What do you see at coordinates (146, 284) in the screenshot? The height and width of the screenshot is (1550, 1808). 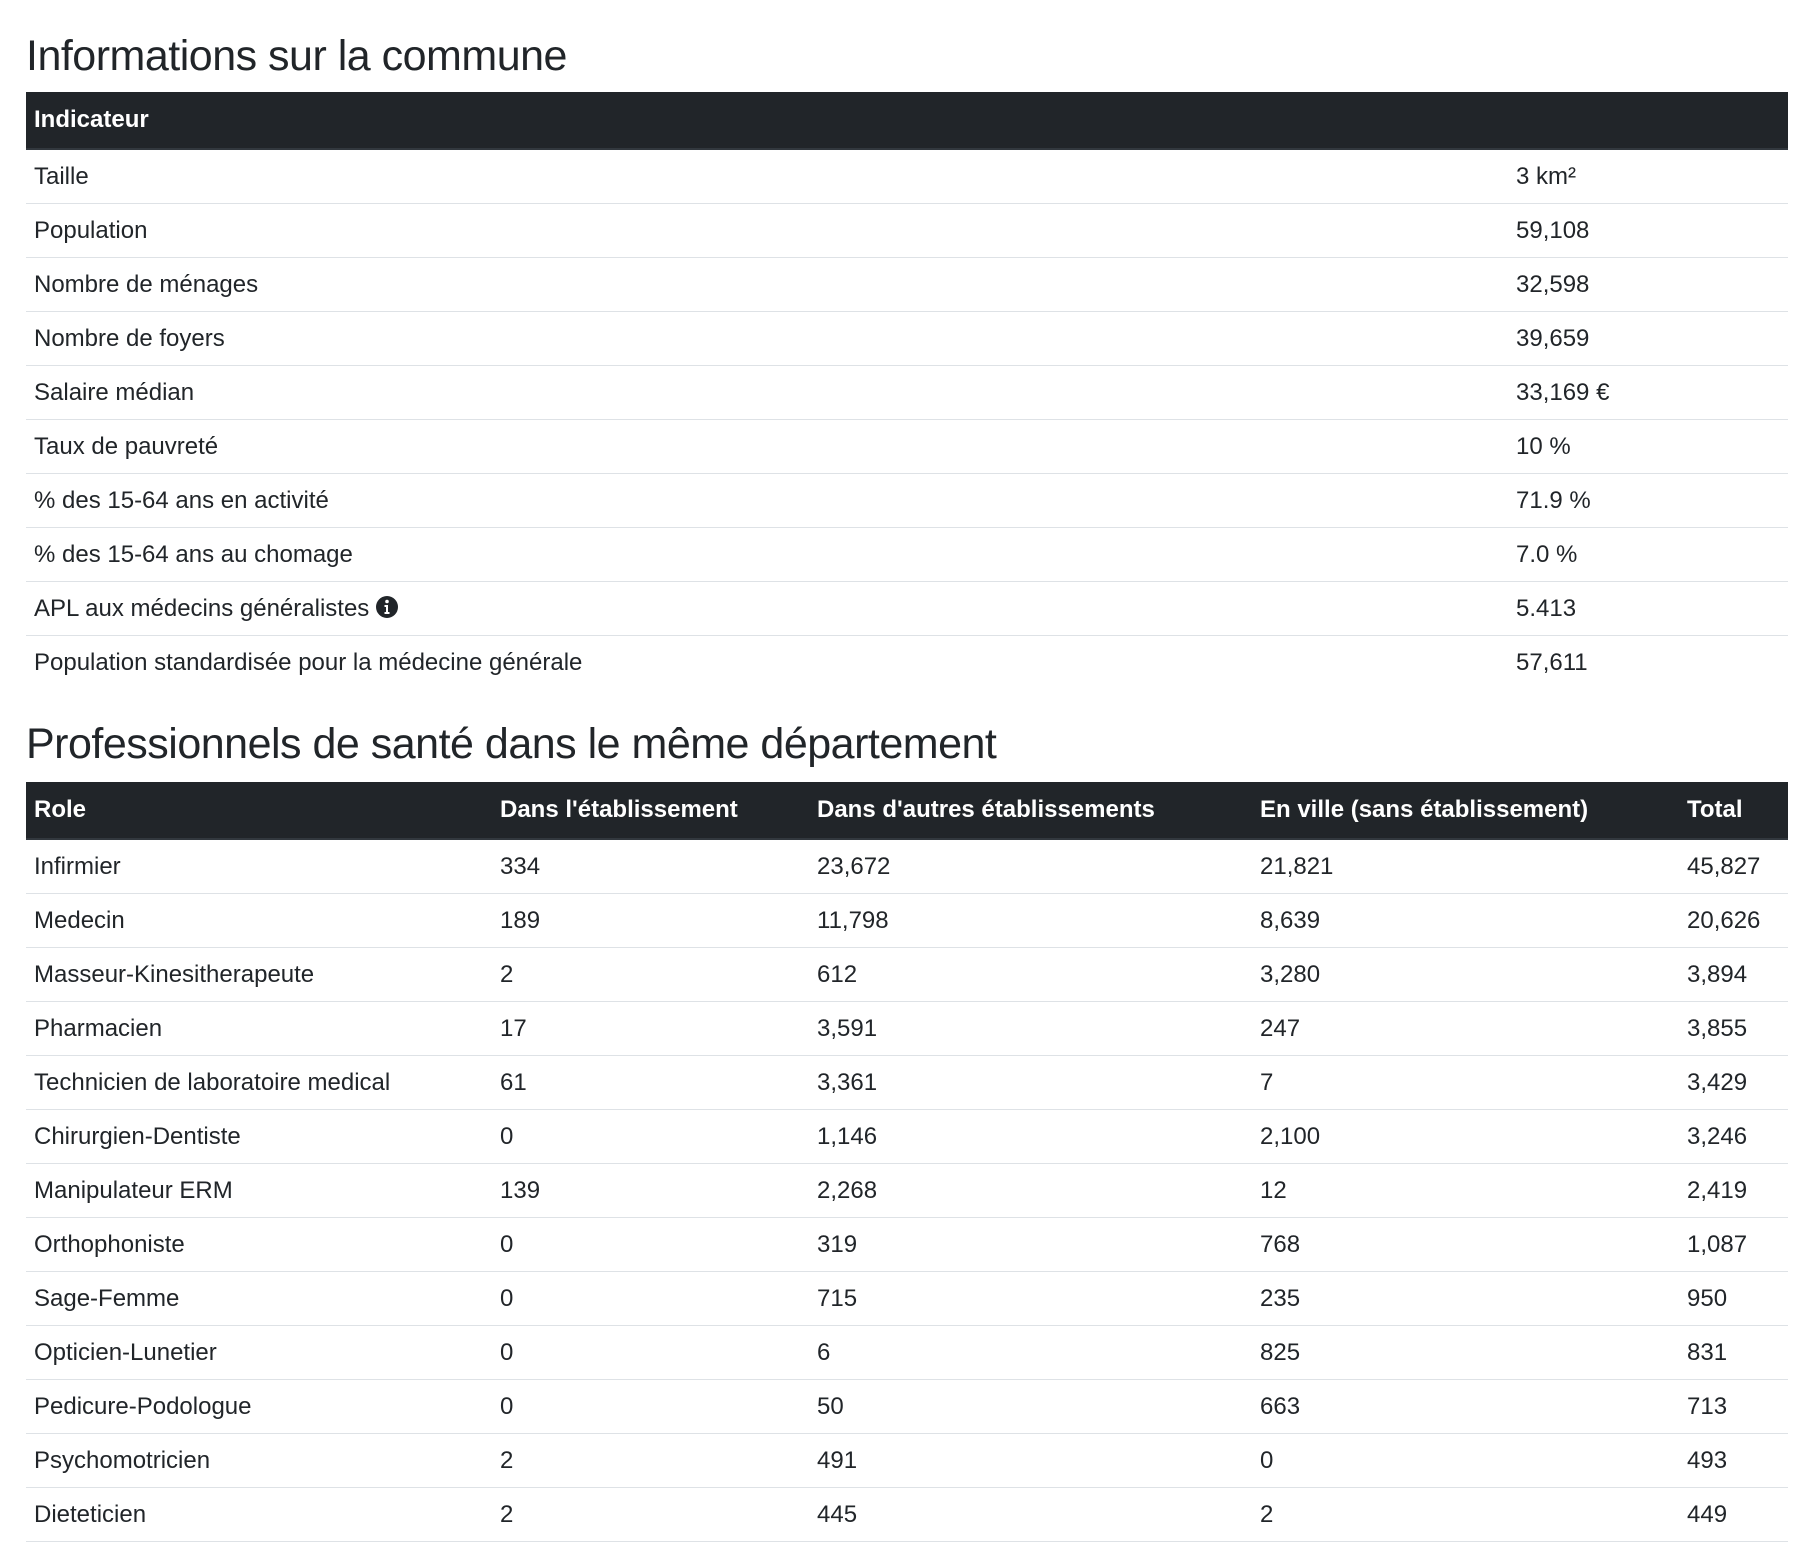 I see `indicator-label: Nombre de ménages` at bounding box center [146, 284].